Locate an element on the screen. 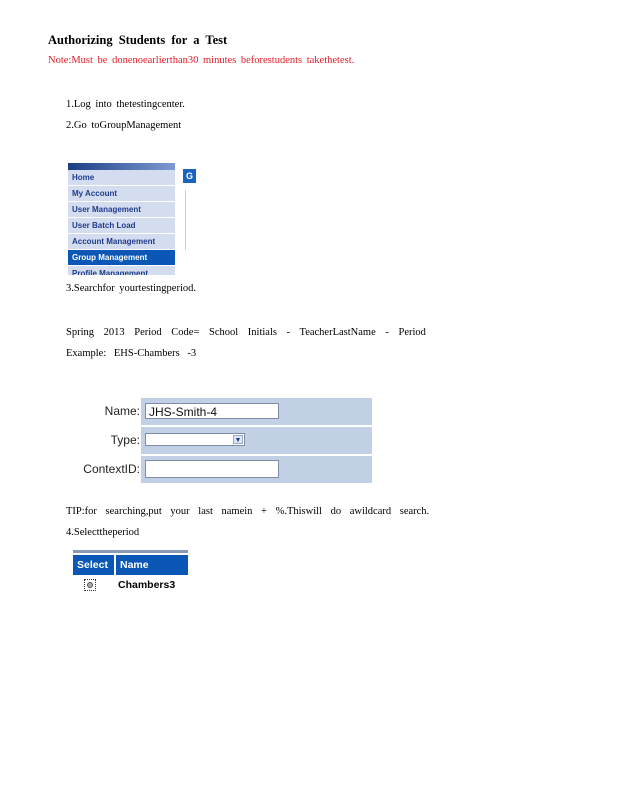  header-select: Select is located at coordinates (93, 565).